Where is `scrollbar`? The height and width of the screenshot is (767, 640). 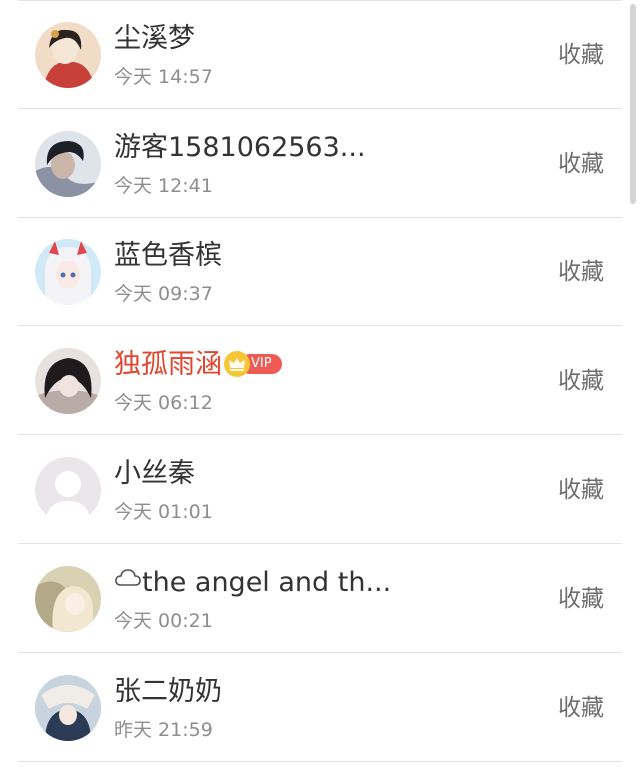
scrollbar is located at coordinates (633, 104).